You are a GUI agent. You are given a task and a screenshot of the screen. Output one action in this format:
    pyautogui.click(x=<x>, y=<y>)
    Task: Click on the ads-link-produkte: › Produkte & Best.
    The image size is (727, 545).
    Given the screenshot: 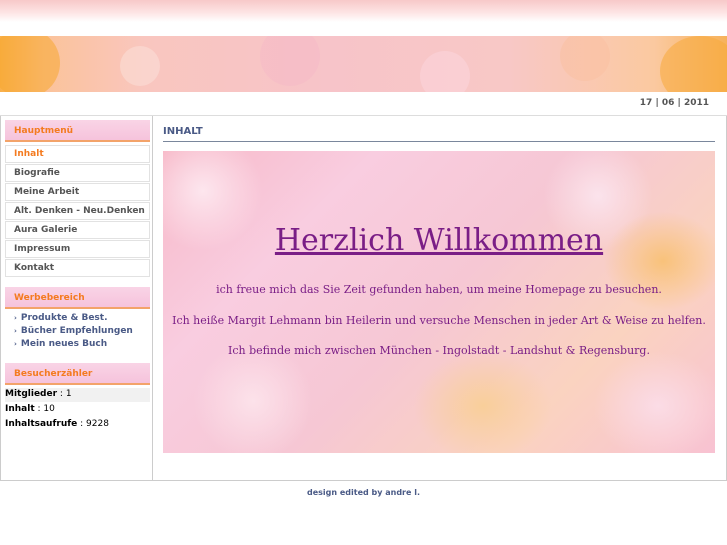 What is the action you would take?
    pyautogui.click(x=61, y=318)
    